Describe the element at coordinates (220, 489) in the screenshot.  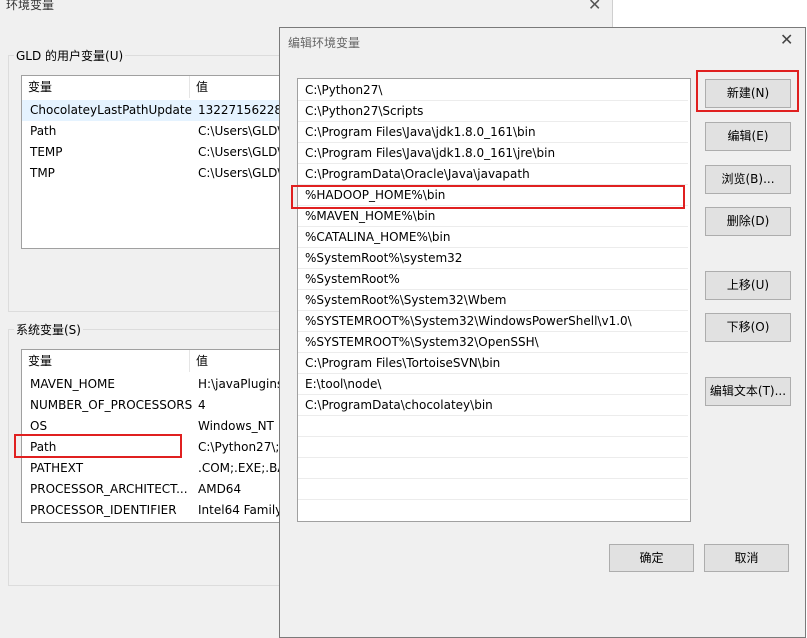
I see `variable-value: AMD64` at that location.